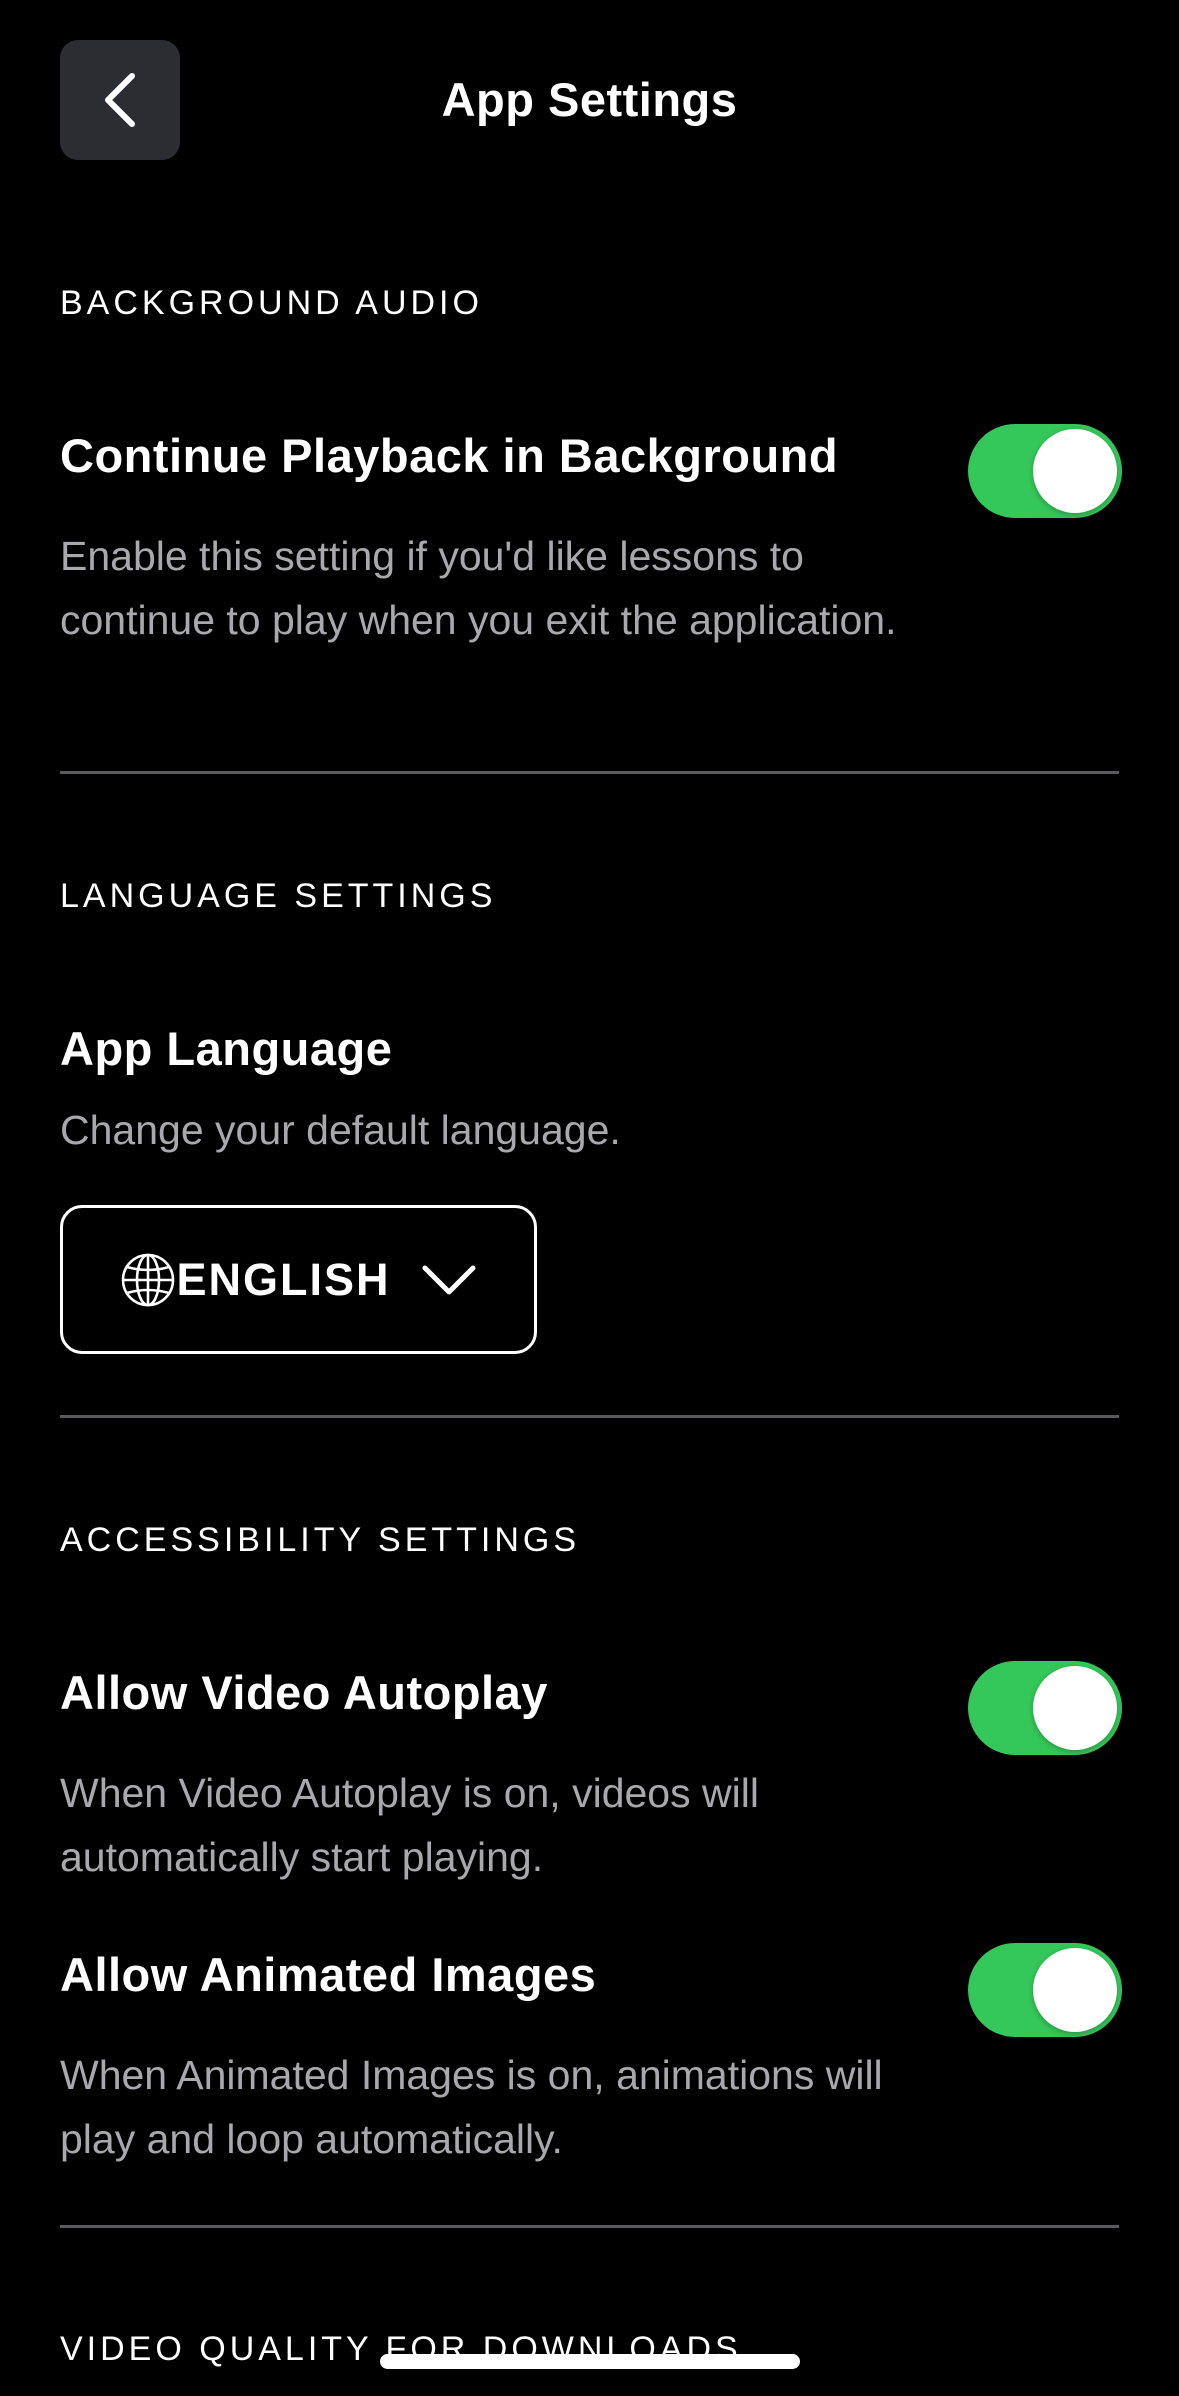 Image resolution: width=1179 pixels, height=2396 pixels. Describe the element at coordinates (271, 303) in the screenshot. I see `section-header-background-audio: BACKGROUND AUDIO` at that location.